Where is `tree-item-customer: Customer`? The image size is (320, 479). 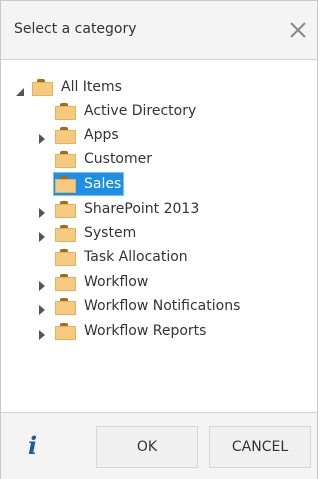
tree-item-customer: Customer is located at coordinates (104, 159).